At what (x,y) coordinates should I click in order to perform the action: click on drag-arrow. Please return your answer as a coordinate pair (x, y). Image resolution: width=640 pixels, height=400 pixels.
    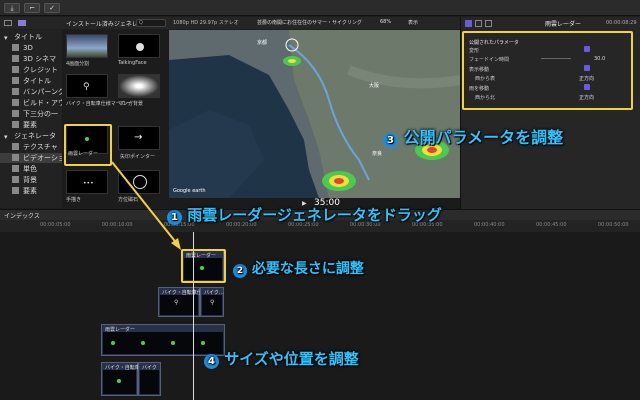
    Looking at the image, I should click on (146, 205).